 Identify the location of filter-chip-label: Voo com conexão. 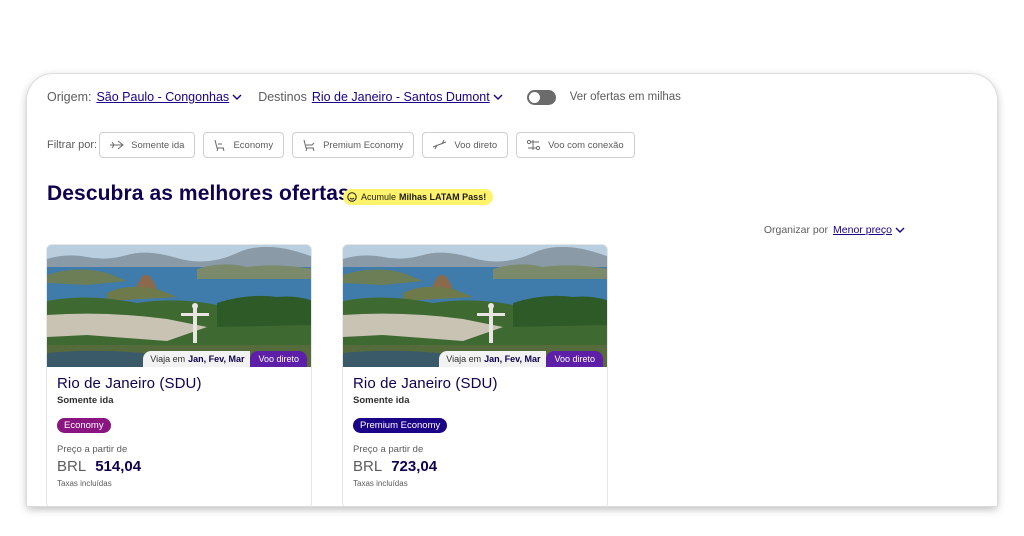
(586, 145).